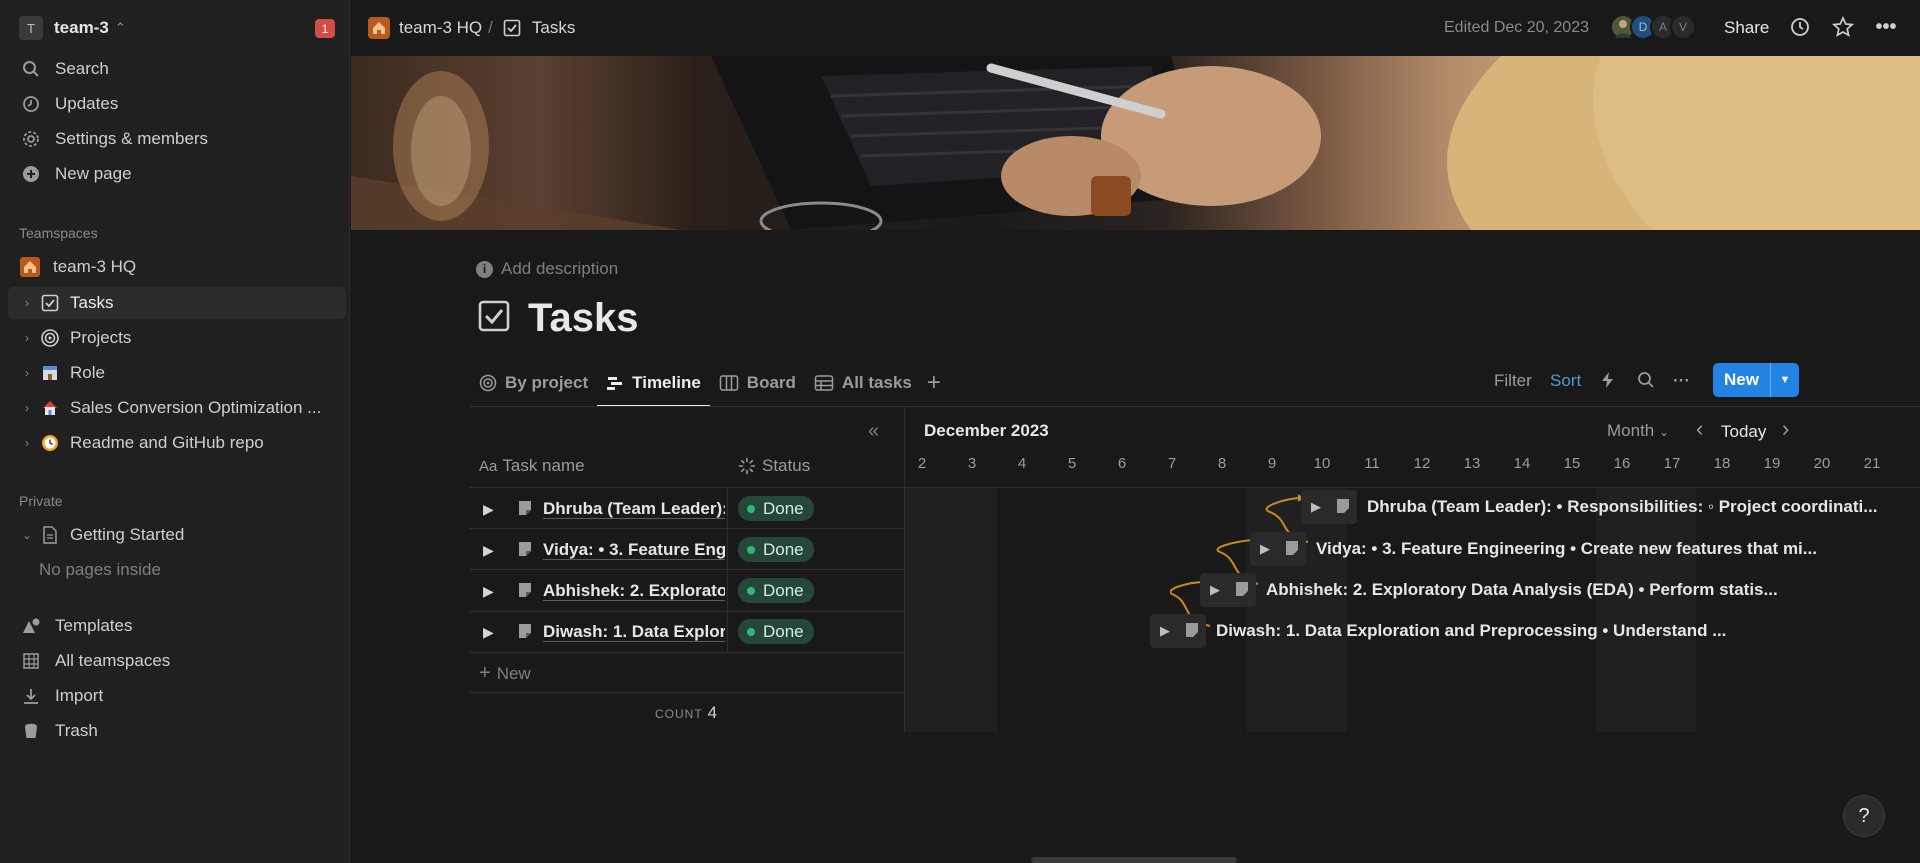  I want to click on sort-button: Sort, so click(1565, 381).